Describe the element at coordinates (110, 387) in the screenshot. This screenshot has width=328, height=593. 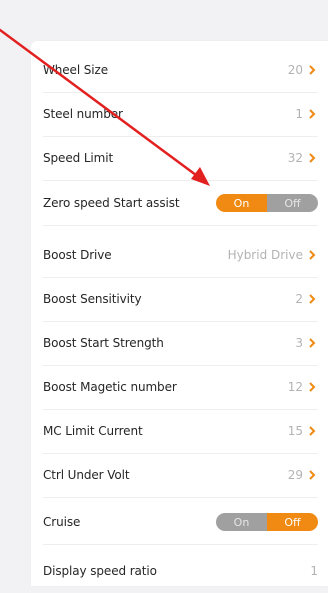
I see `setting-label: Boost Magetic number` at that location.